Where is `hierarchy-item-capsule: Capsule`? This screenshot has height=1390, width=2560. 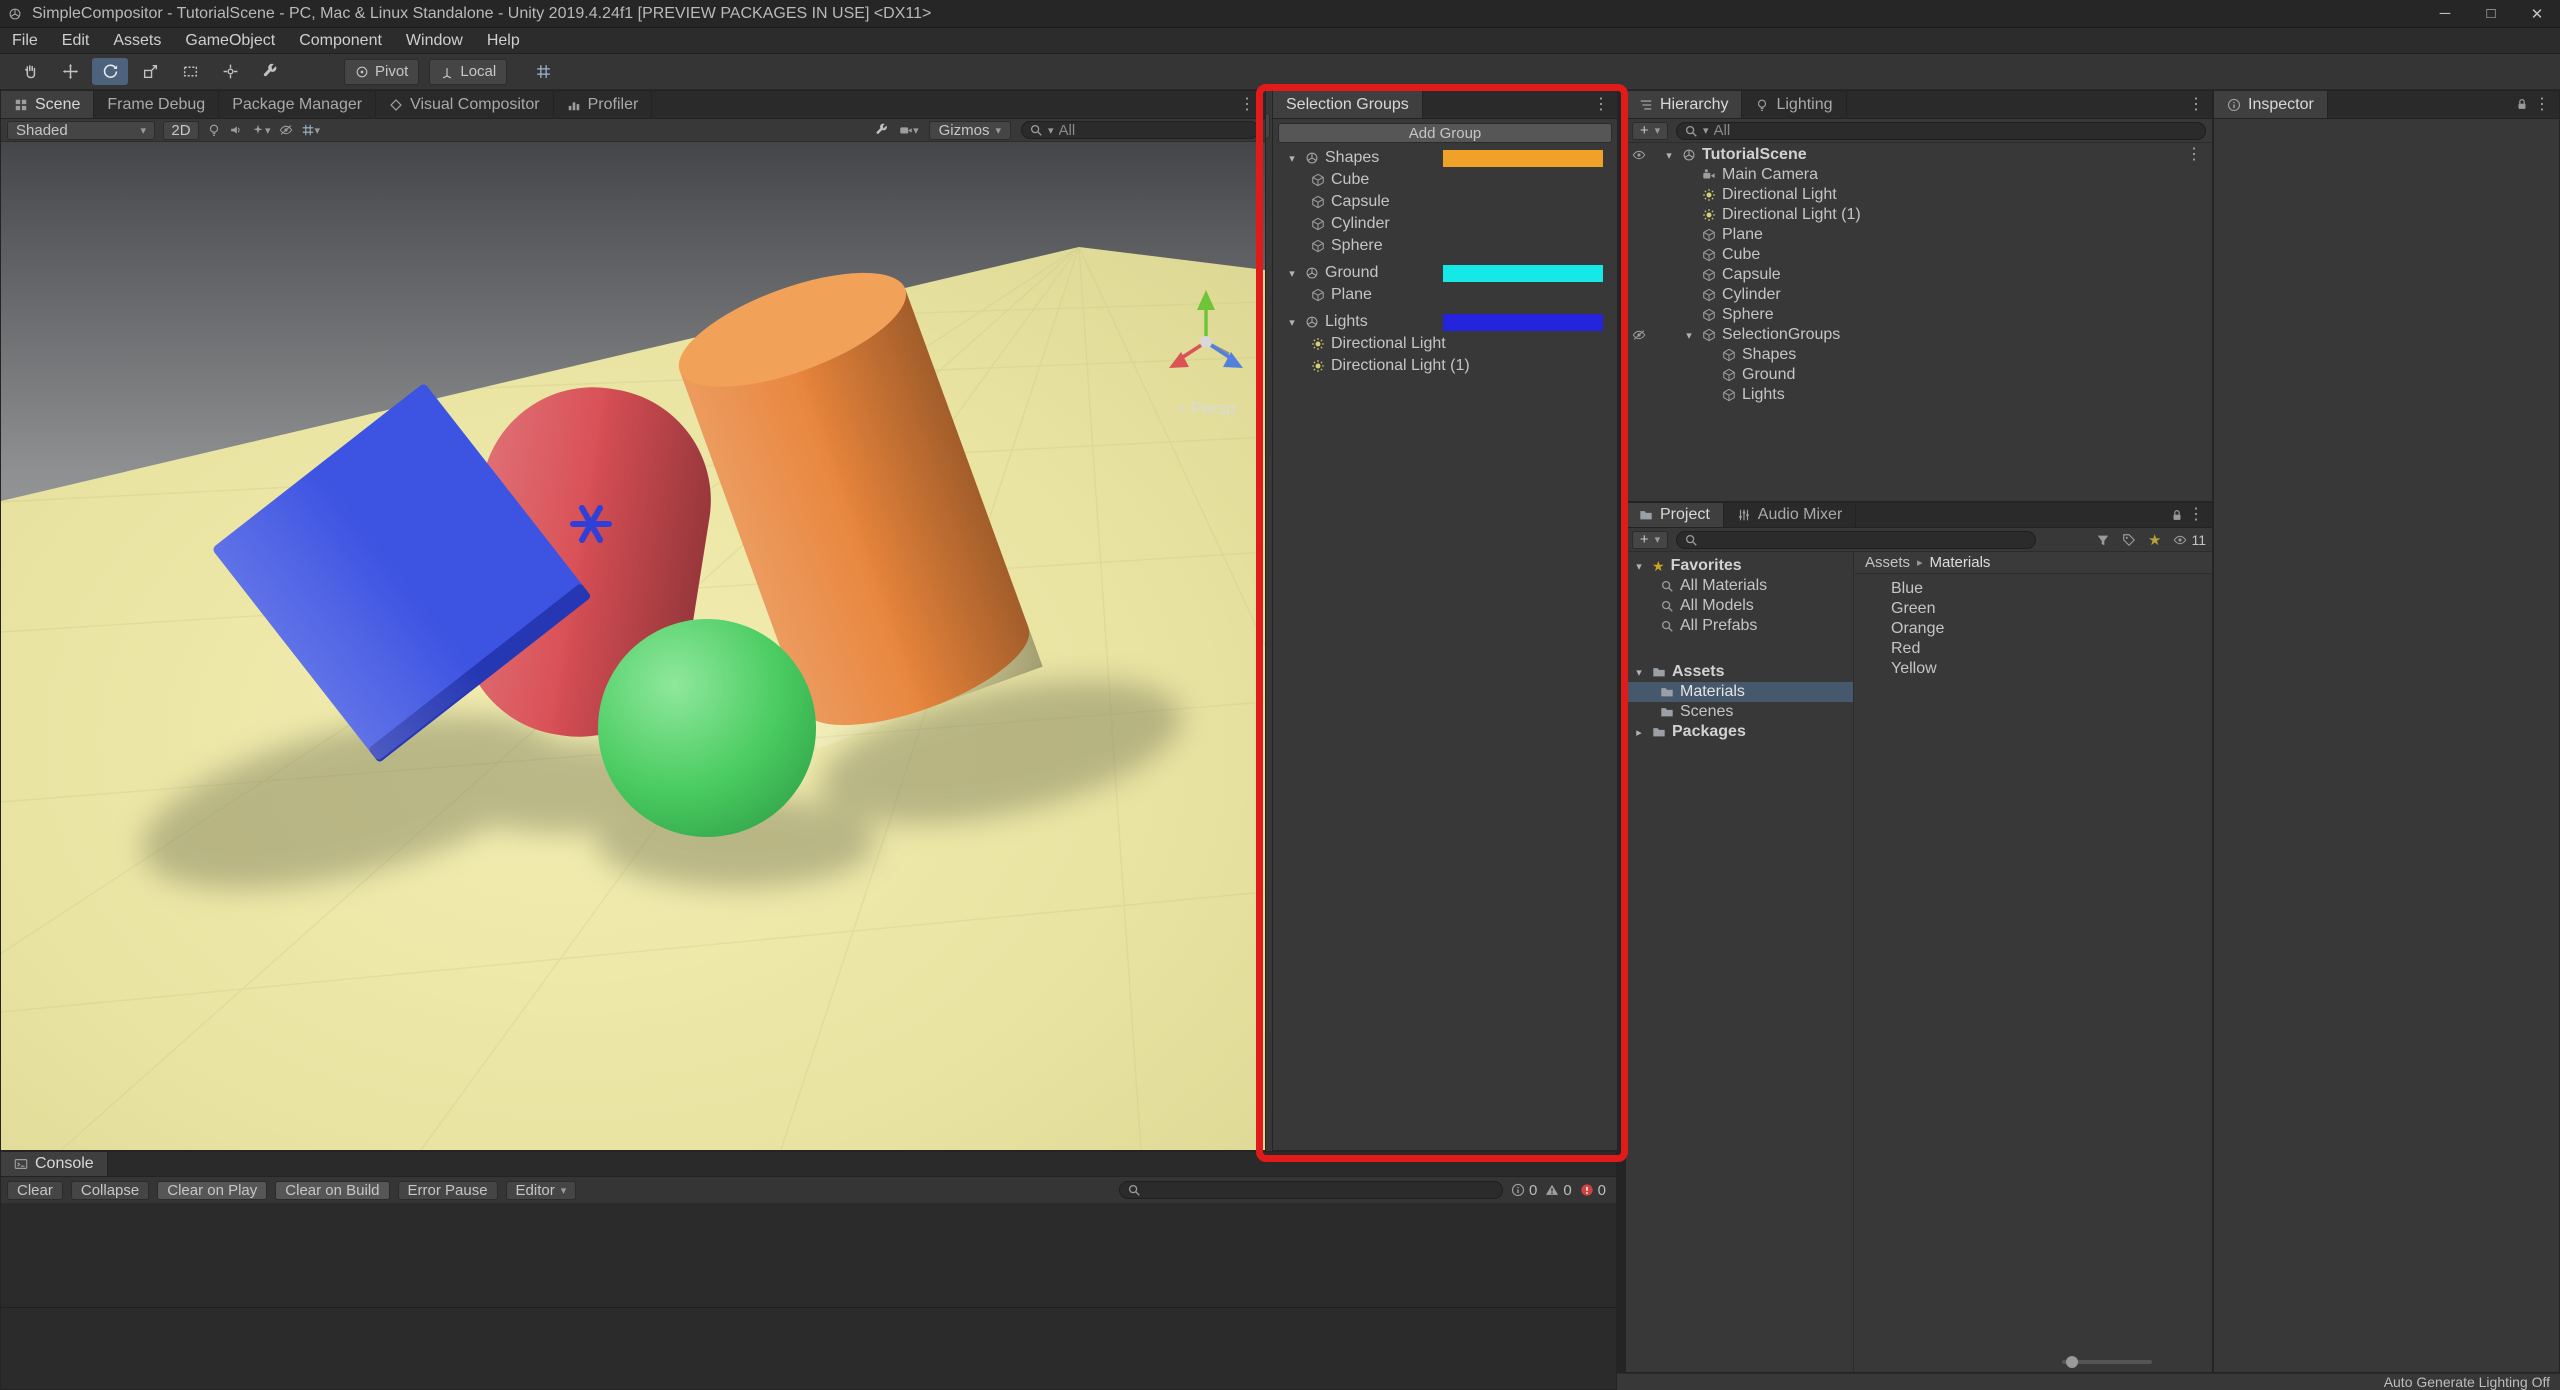
hierarchy-item-capsule: Capsule is located at coordinates (1919, 275).